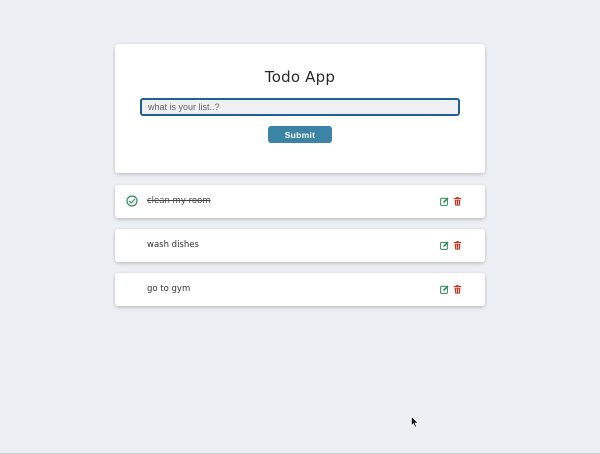 This screenshot has height=454, width=600. What do you see at coordinates (132, 201) in the screenshot?
I see `check-circle-icon` at bounding box center [132, 201].